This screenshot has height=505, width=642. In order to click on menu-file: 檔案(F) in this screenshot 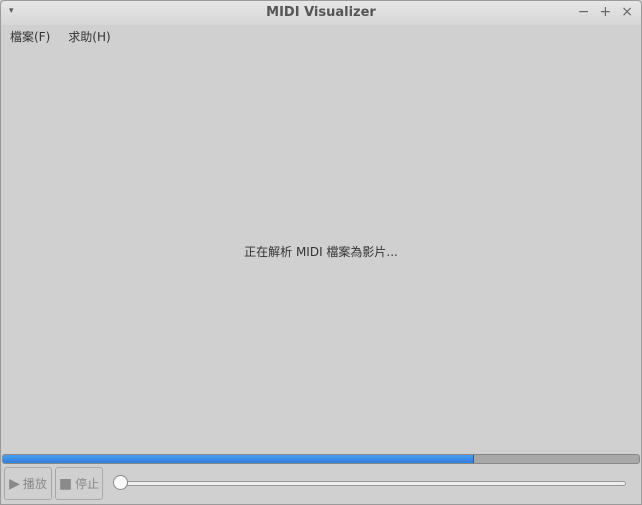, I will do `click(30, 36)`.